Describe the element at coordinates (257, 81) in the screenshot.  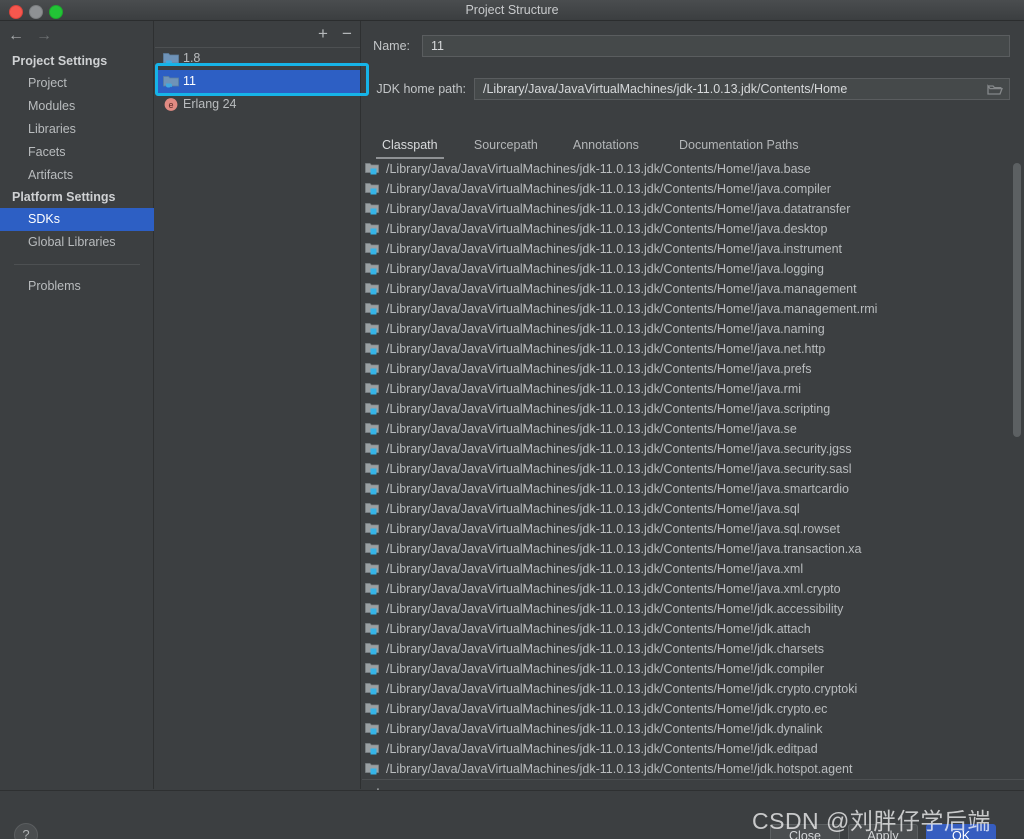
I see `sdk-list-item: 11` at that location.